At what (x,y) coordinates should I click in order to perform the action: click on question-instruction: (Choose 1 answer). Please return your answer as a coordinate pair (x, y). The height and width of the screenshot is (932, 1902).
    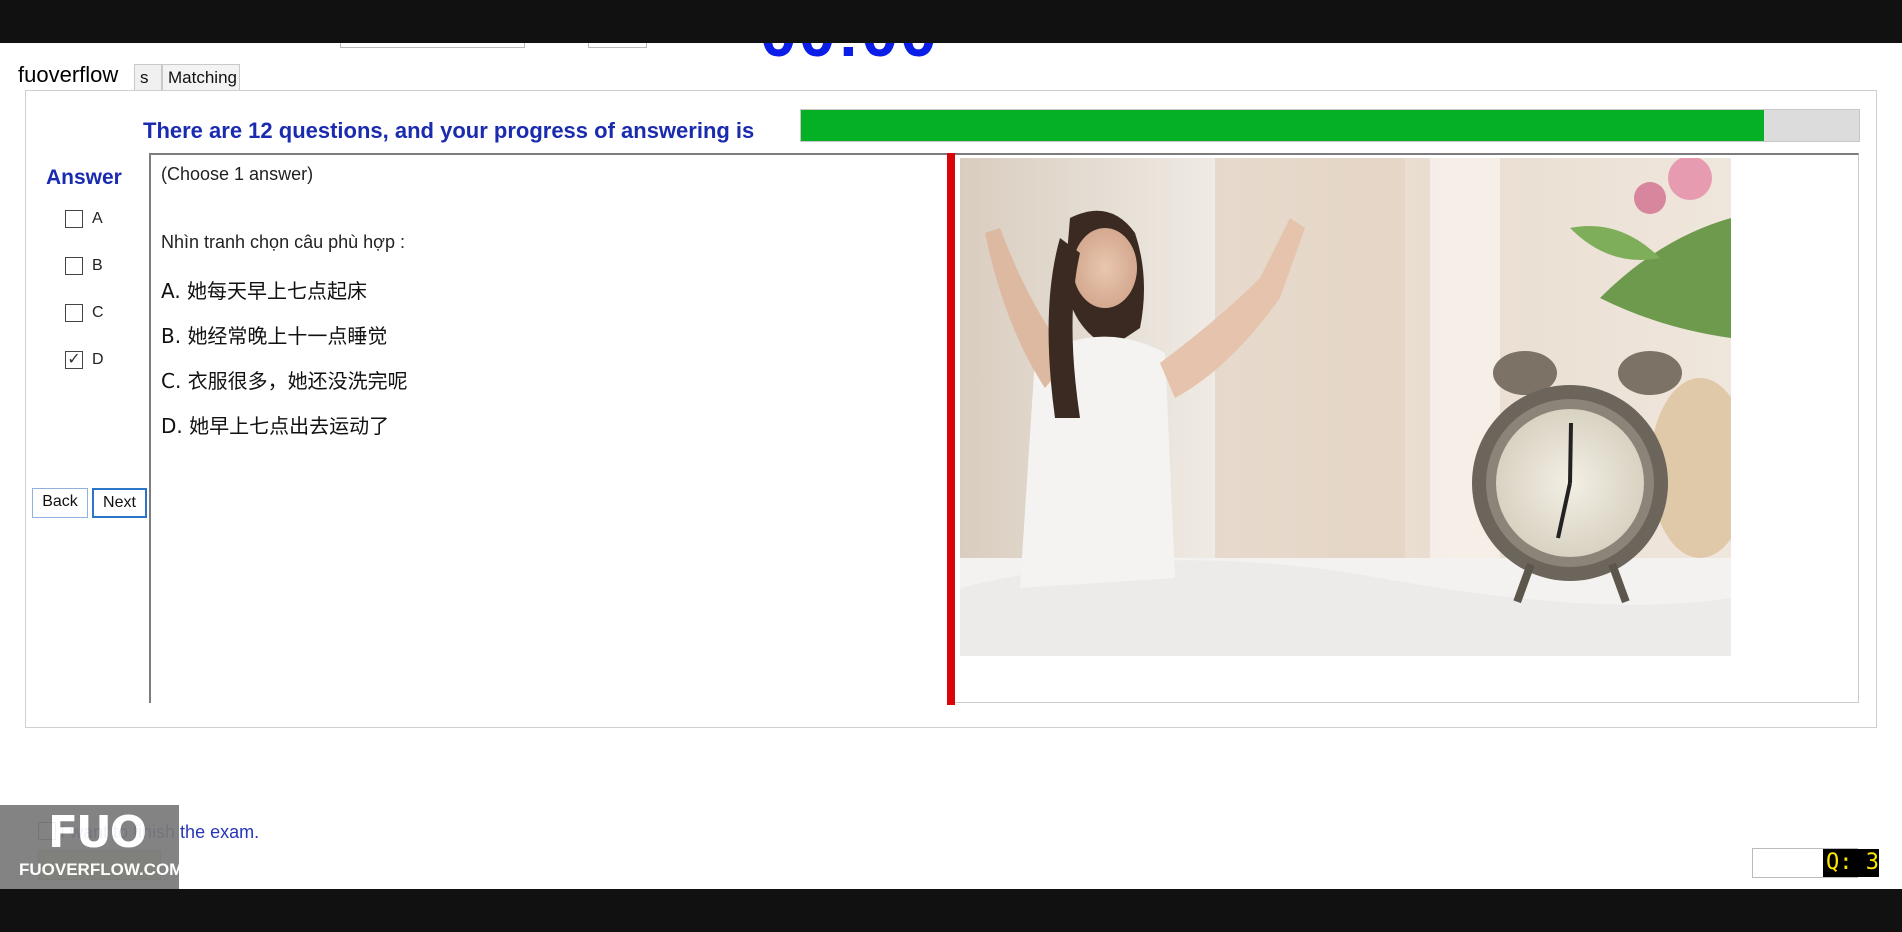
    Looking at the image, I should click on (237, 174).